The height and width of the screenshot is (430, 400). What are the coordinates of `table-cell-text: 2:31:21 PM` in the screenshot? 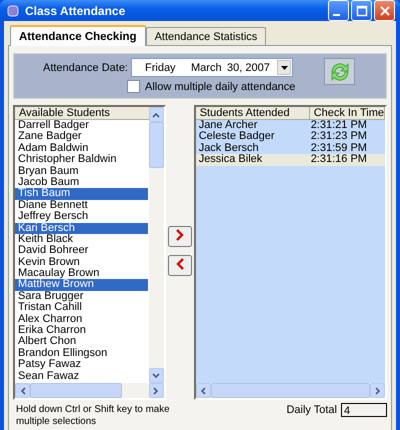 It's located at (338, 125).